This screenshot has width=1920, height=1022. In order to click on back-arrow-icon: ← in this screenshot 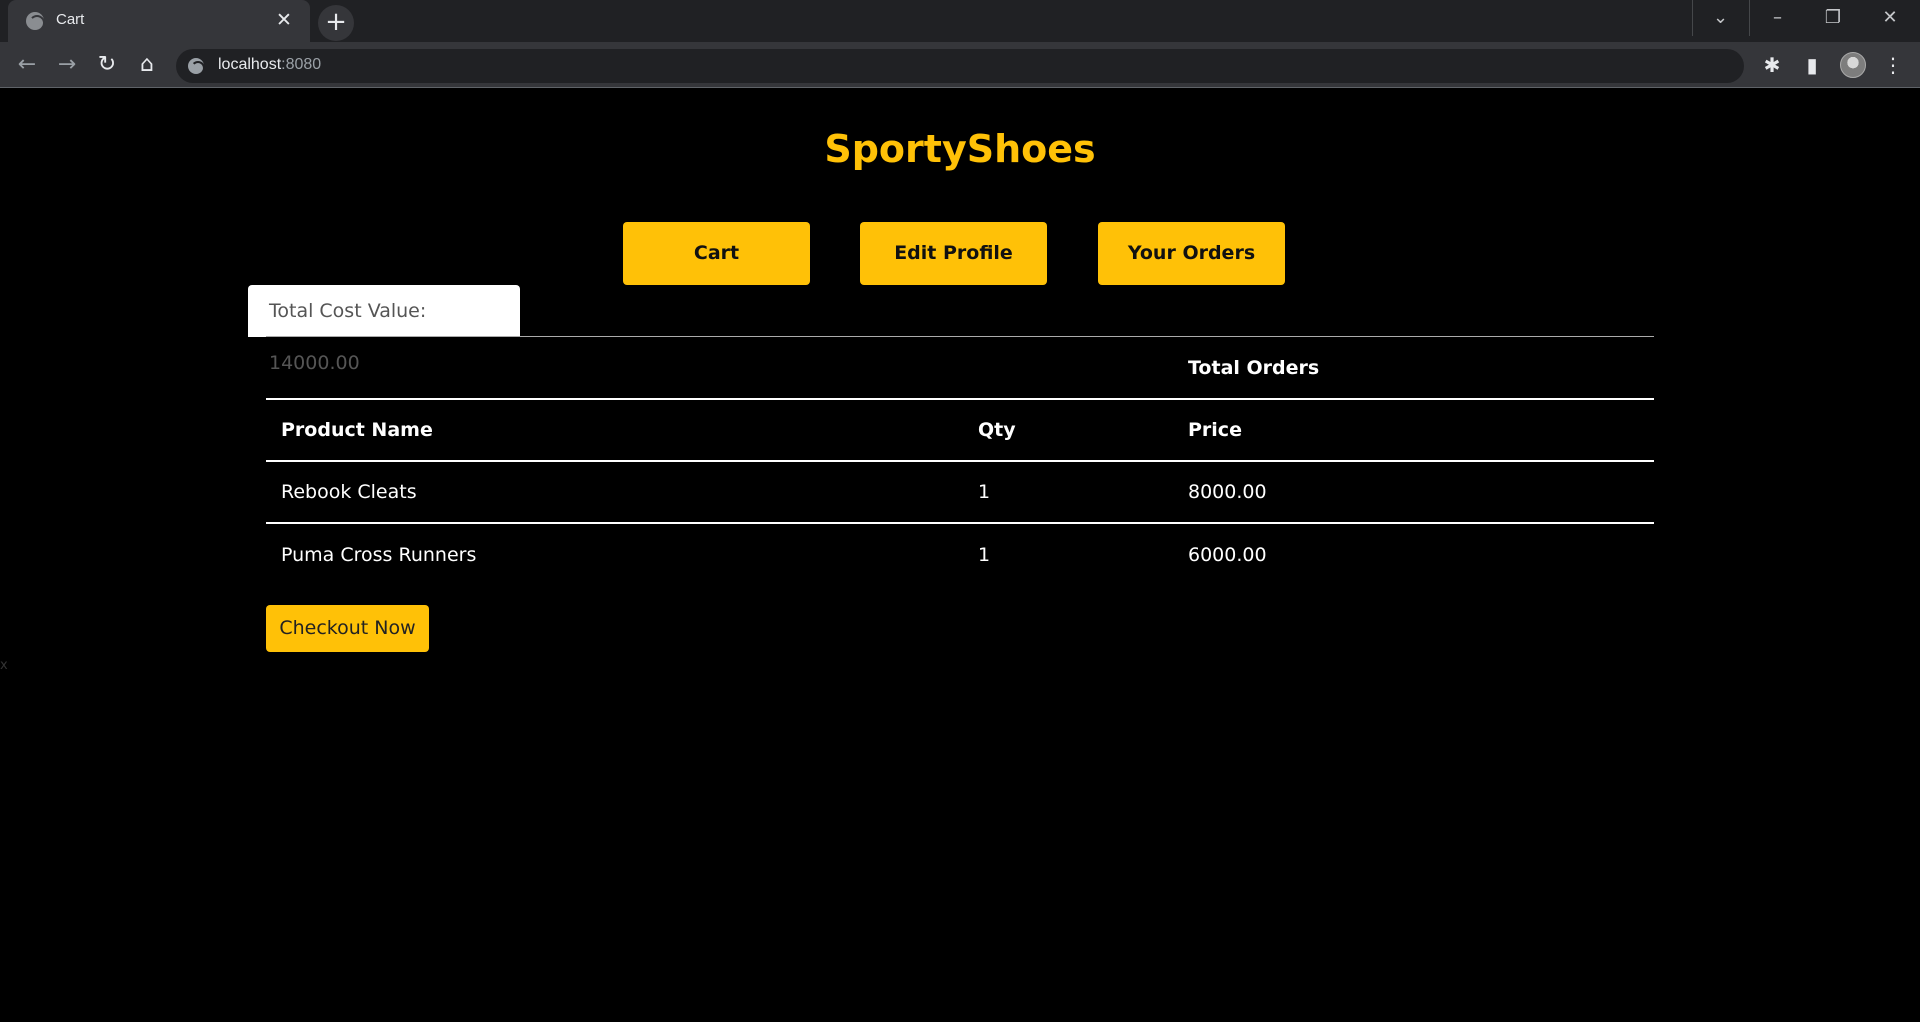, I will do `click(27, 65)`.